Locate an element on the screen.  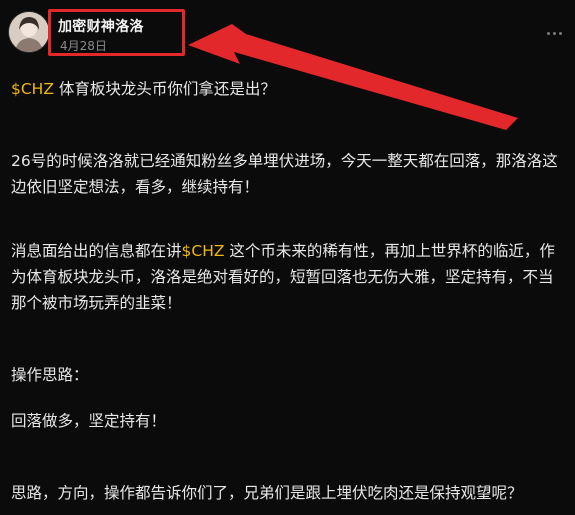
post-paragraph-4: 操作思路： is located at coordinates (50, 375).